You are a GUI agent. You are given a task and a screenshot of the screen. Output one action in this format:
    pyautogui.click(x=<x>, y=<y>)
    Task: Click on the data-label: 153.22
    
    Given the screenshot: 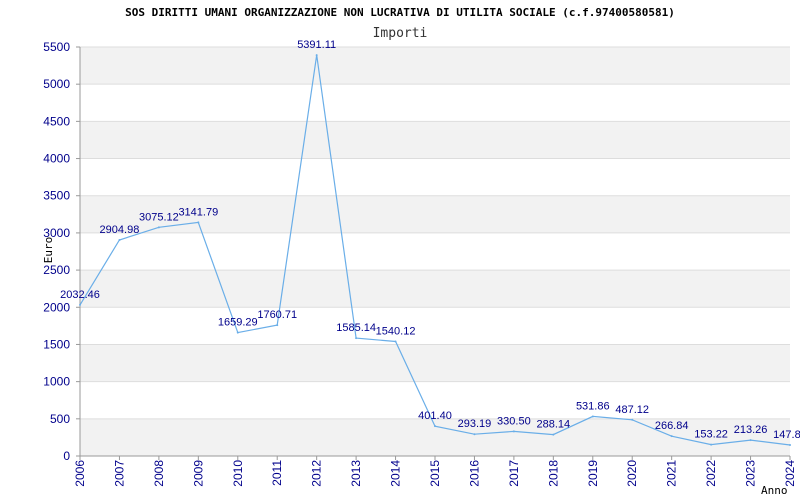 What is the action you would take?
    pyautogui.click(x=711, y=435)
    